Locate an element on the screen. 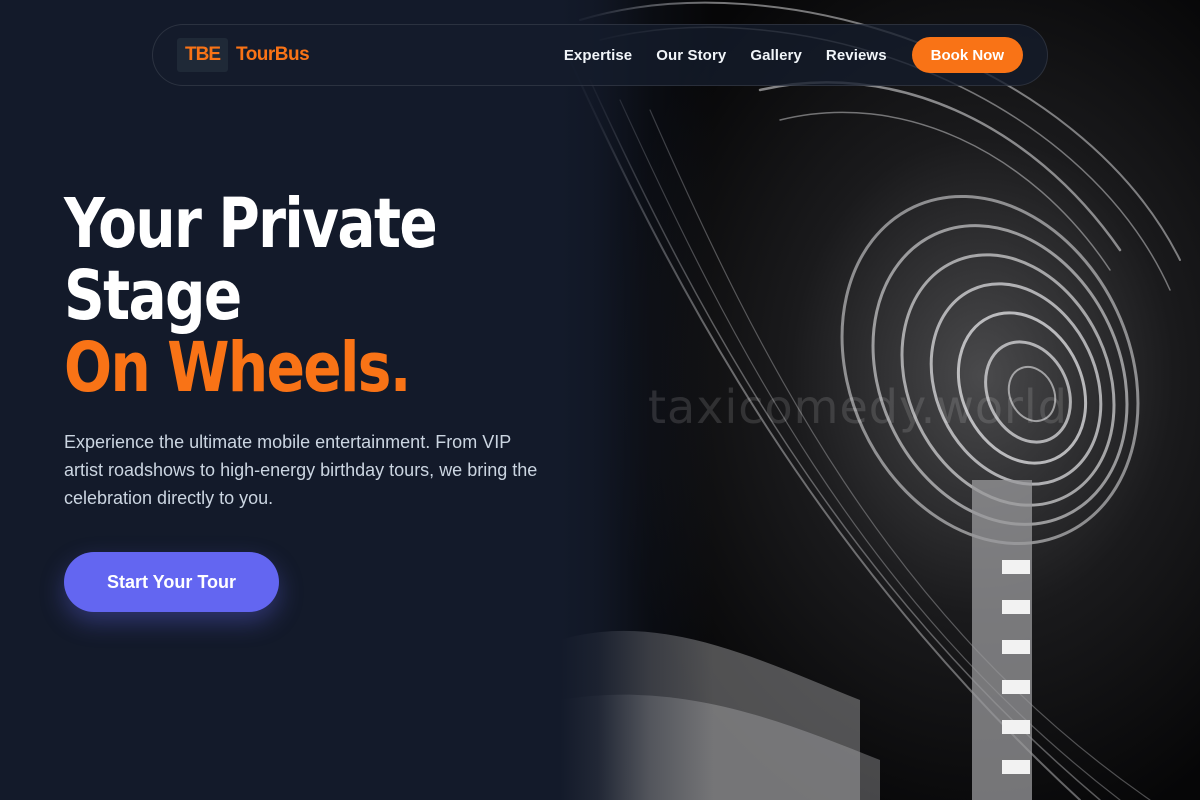 This screenshot has height=800, width=1200. nav-link-gallery: Gallery is located at coordinates (776, 55).